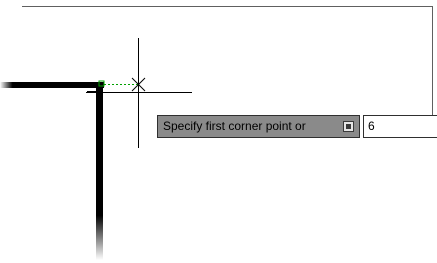 The image size is (437, 263). I want to click on wall-vertical, so click(99, 171).